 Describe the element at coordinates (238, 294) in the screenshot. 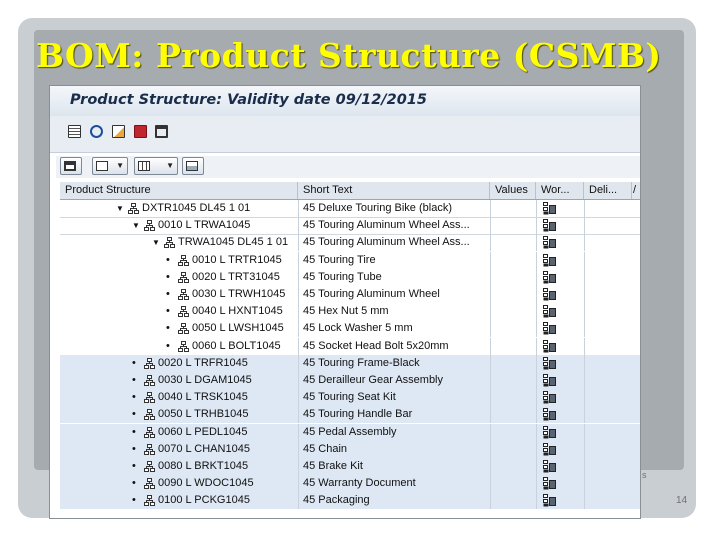

I see `node-label: 0030 L TRWH1045` at that location.